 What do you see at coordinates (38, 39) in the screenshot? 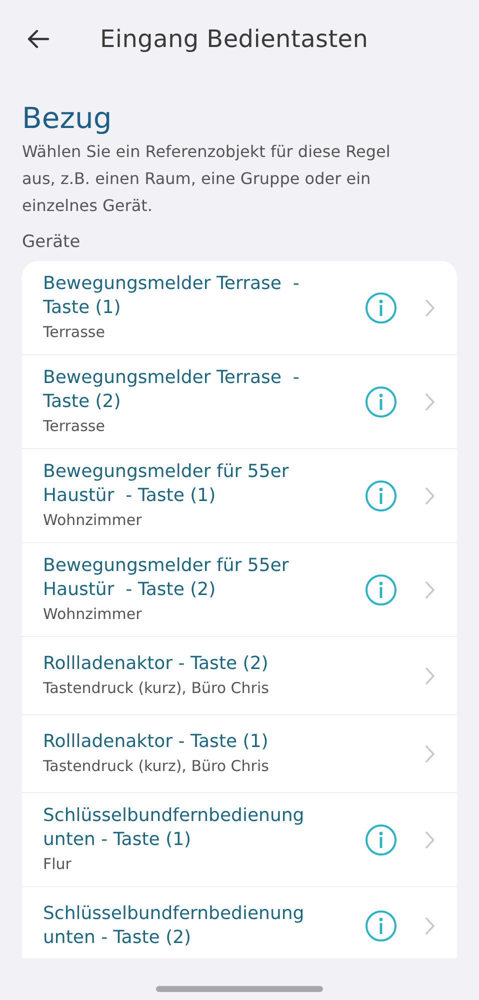
I see `back-icon` at bounding box center [38, 39].